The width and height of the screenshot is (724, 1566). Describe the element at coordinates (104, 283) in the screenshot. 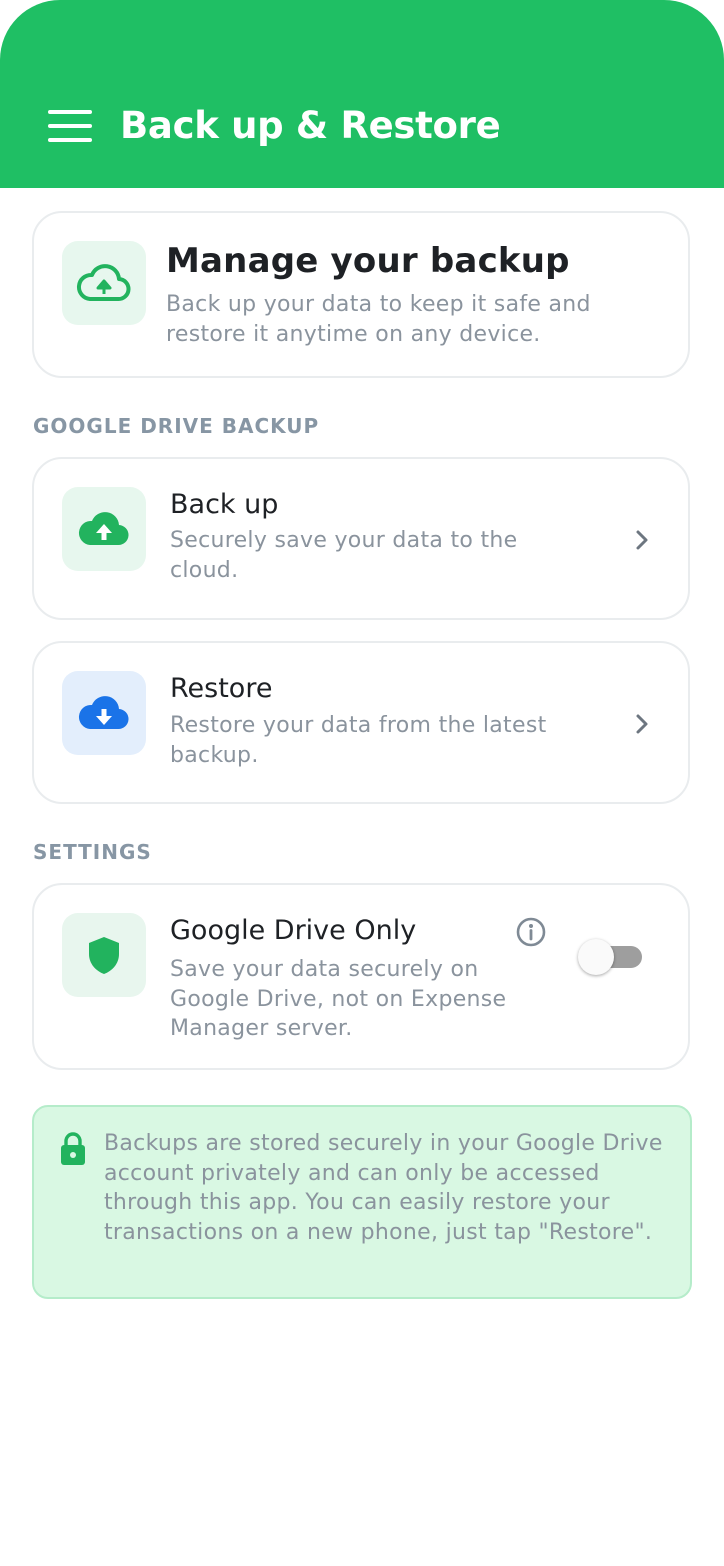

I see `cloud-upload-outline-icon` at that location.